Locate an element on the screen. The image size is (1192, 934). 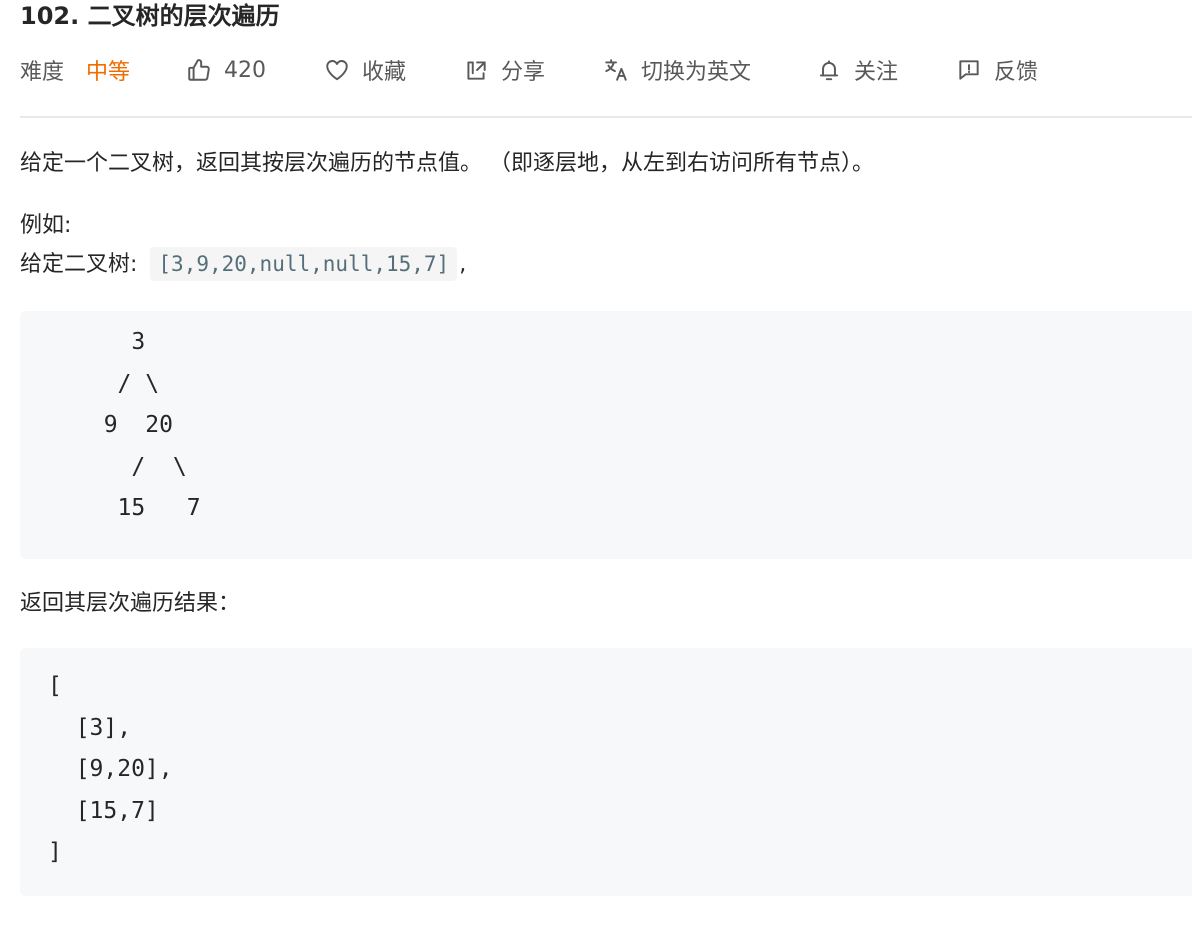
given-tree-suffix: , is located at coordinates (463, 264).